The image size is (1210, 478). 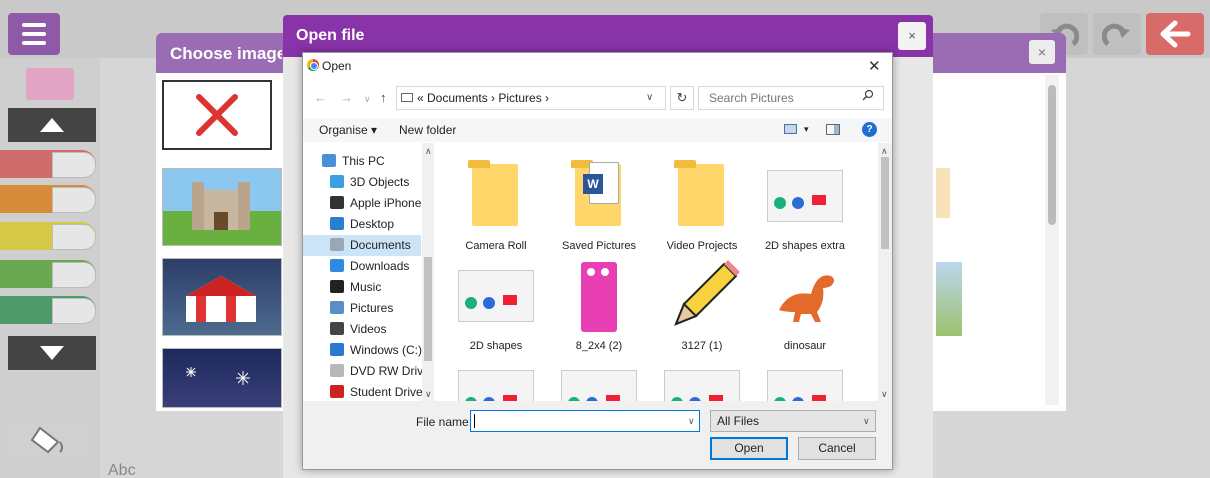 I want to click on tree-item-label: 3D Objects, so click(x=380, y=181).